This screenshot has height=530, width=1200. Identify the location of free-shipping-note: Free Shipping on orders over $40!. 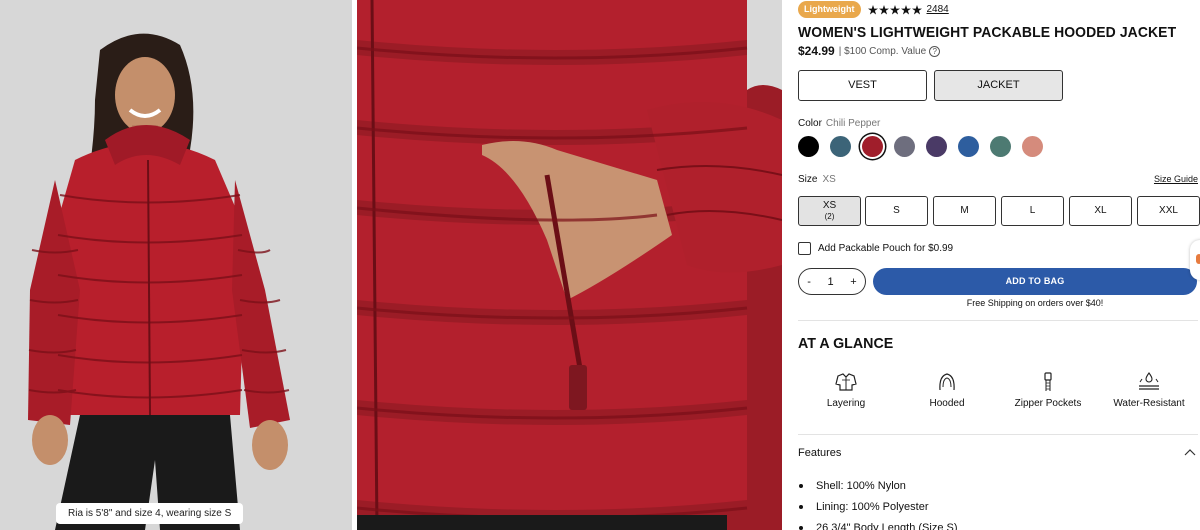
(1035, 303).